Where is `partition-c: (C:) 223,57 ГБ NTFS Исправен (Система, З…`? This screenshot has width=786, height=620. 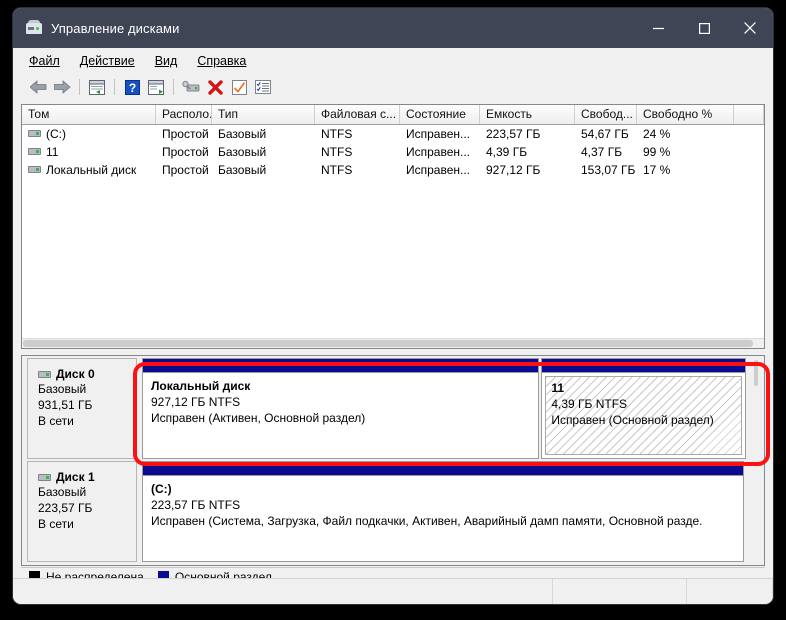
partition-c: (C:) 223,57 ГБ NTFS Исправен (Система, З… is located at coordinates (443, 511).